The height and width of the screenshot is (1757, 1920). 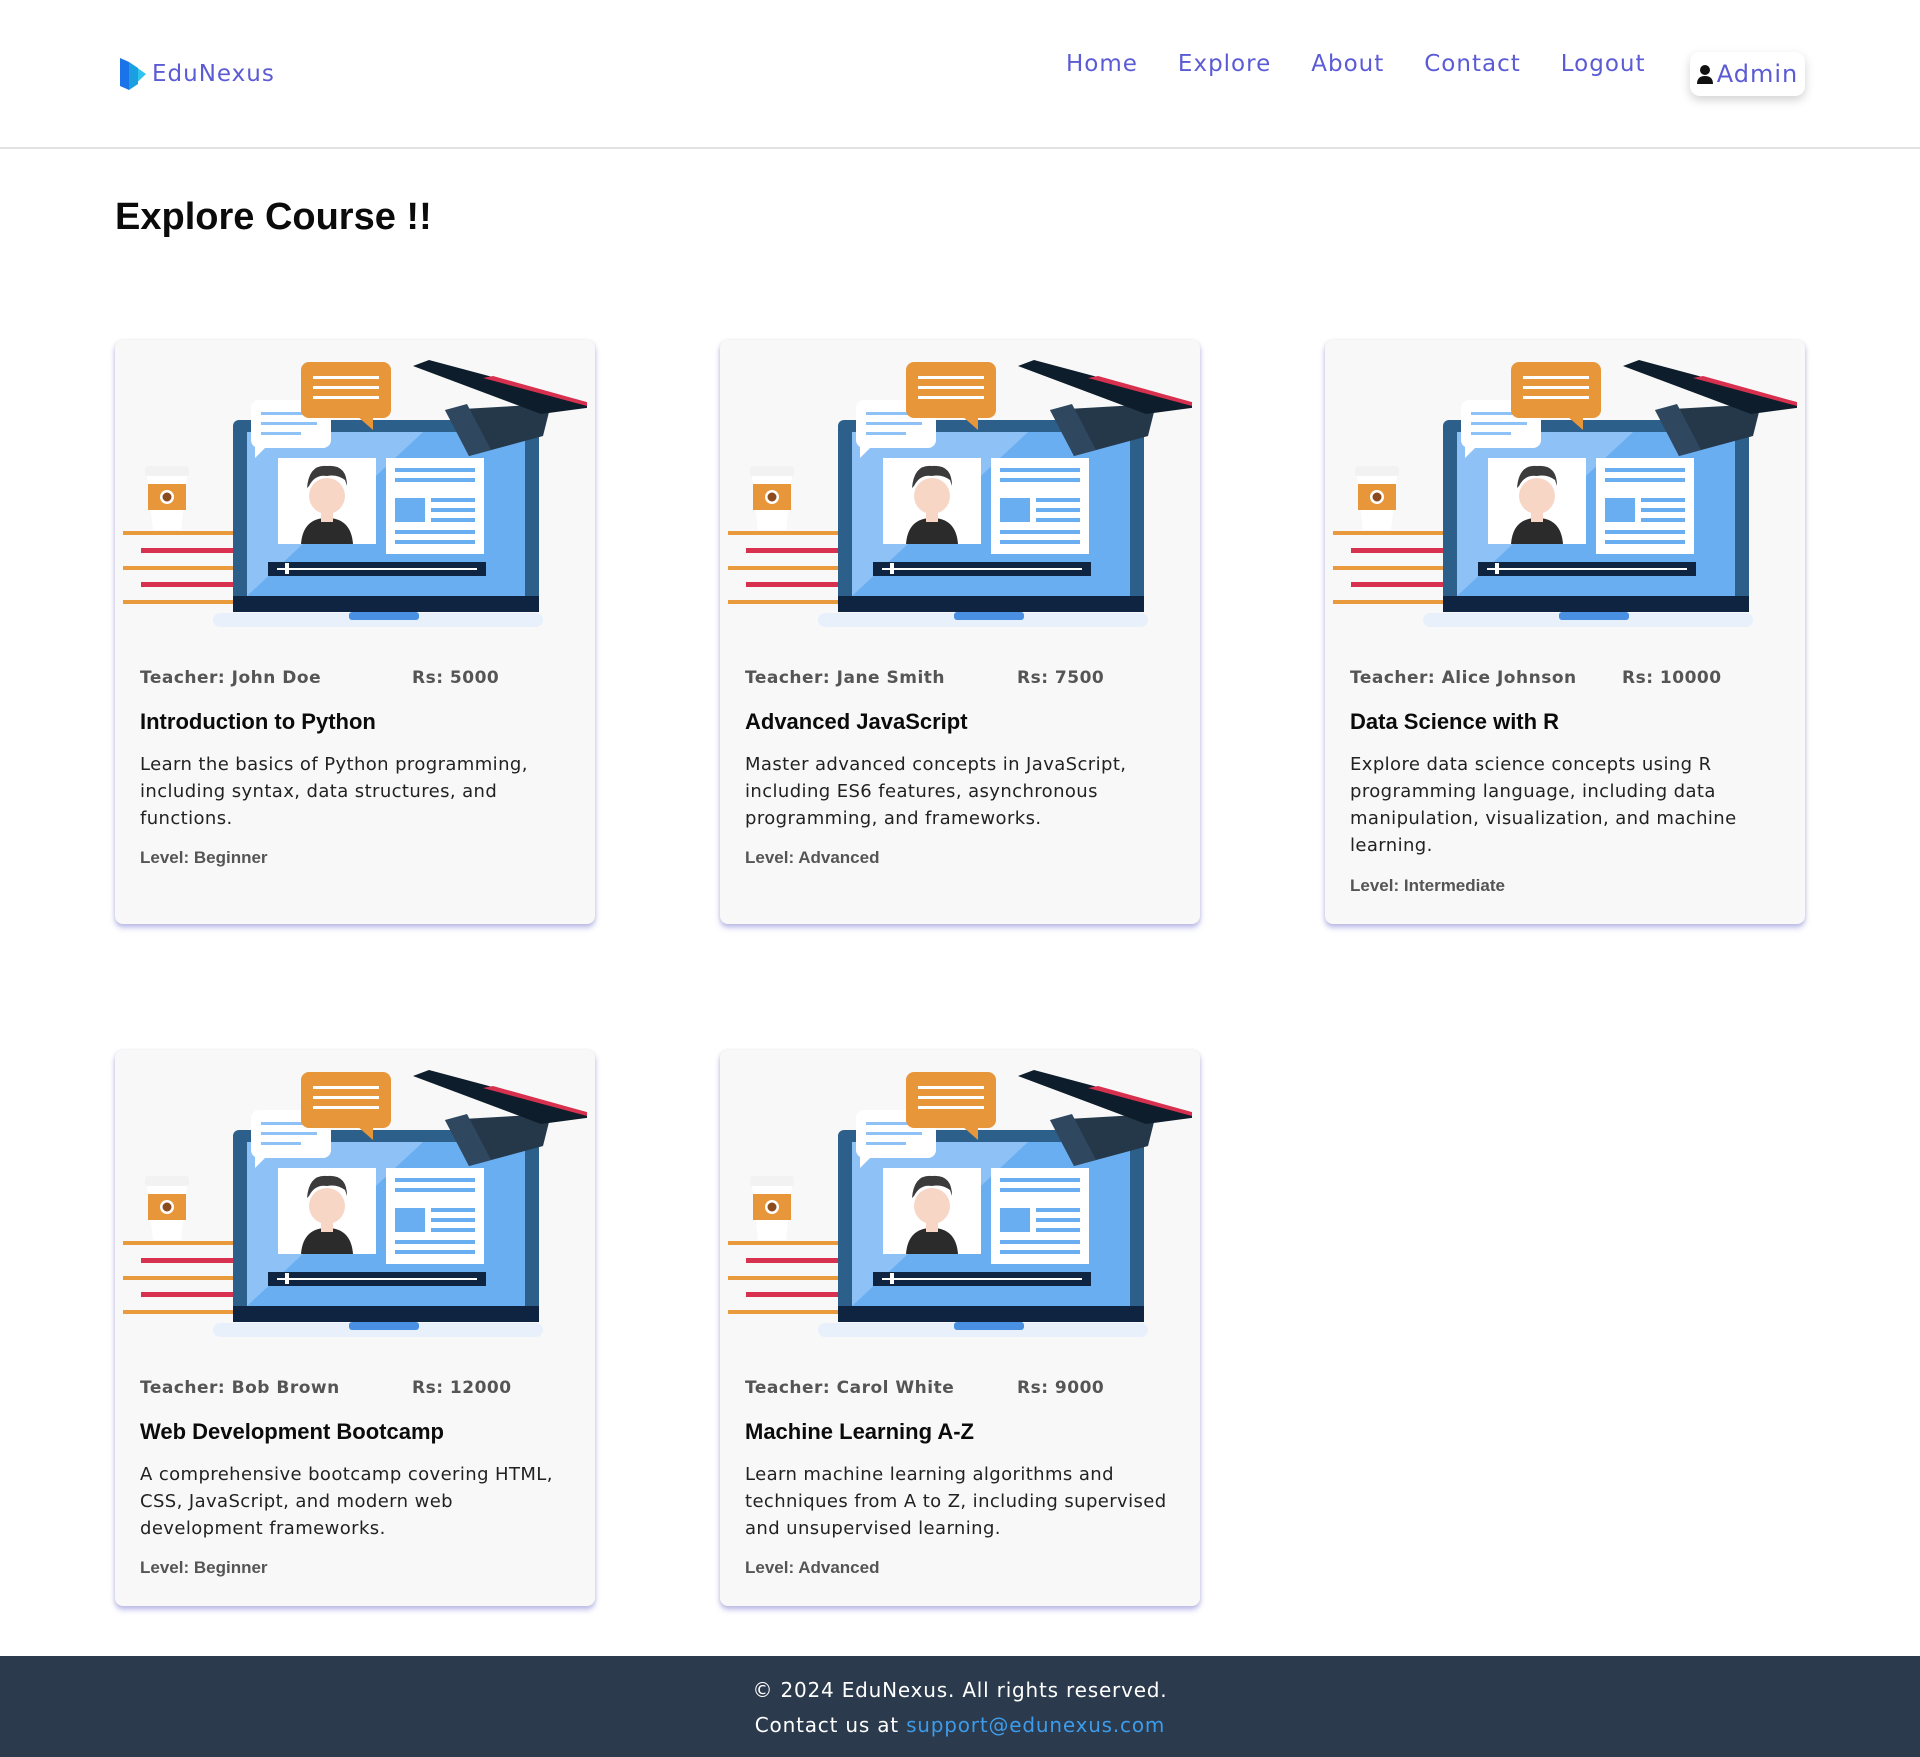 I want to click on course-price: Rs: 10000, so click(x=1672, y=678).